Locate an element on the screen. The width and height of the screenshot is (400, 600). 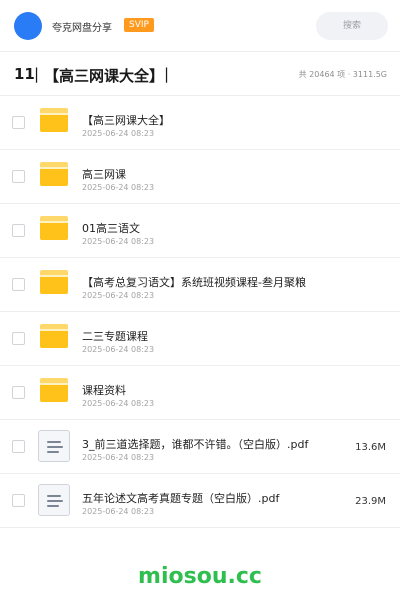
folder-stats: 共 20464 项 · 3111.5G is located at coordinates (342, 74).